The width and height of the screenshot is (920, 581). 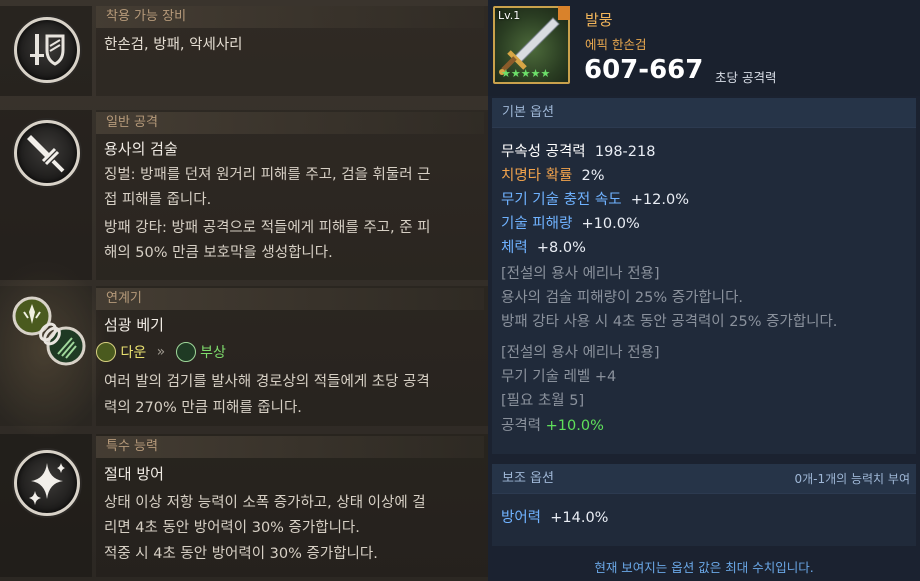 I want to click on combo-arrow: », so click(x=161, y=352).